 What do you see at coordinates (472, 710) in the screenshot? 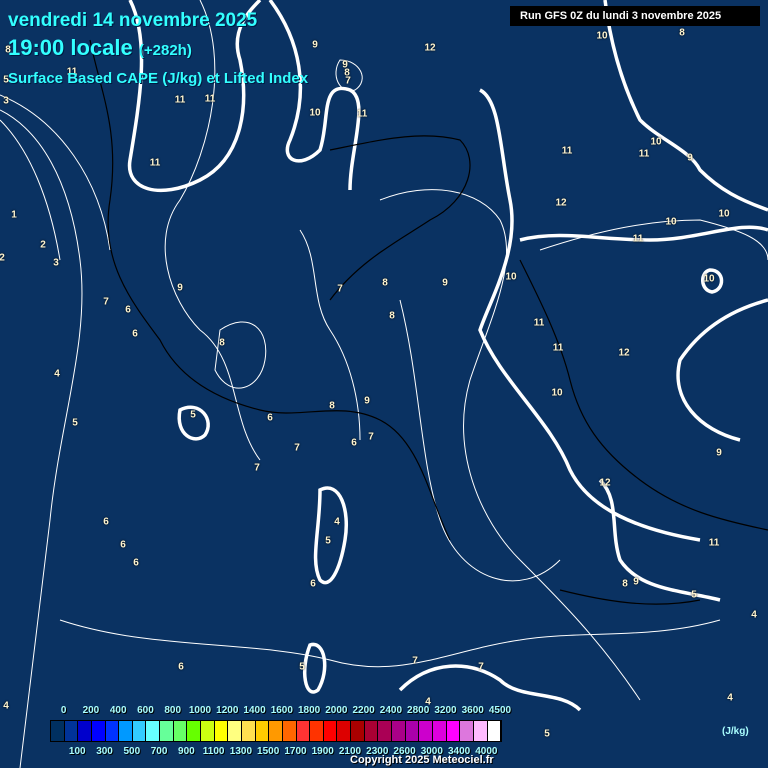
I see `legend-label-top: 3600` at bounding box center [472, 710].